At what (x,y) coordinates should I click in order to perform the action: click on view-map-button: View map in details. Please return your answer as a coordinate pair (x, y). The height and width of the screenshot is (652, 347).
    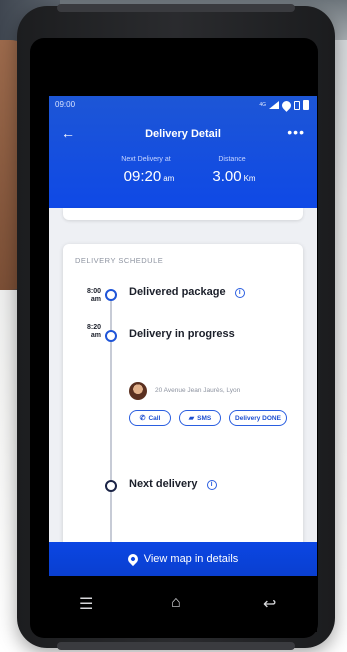
    Looking at the image, I should click on (183, 559).